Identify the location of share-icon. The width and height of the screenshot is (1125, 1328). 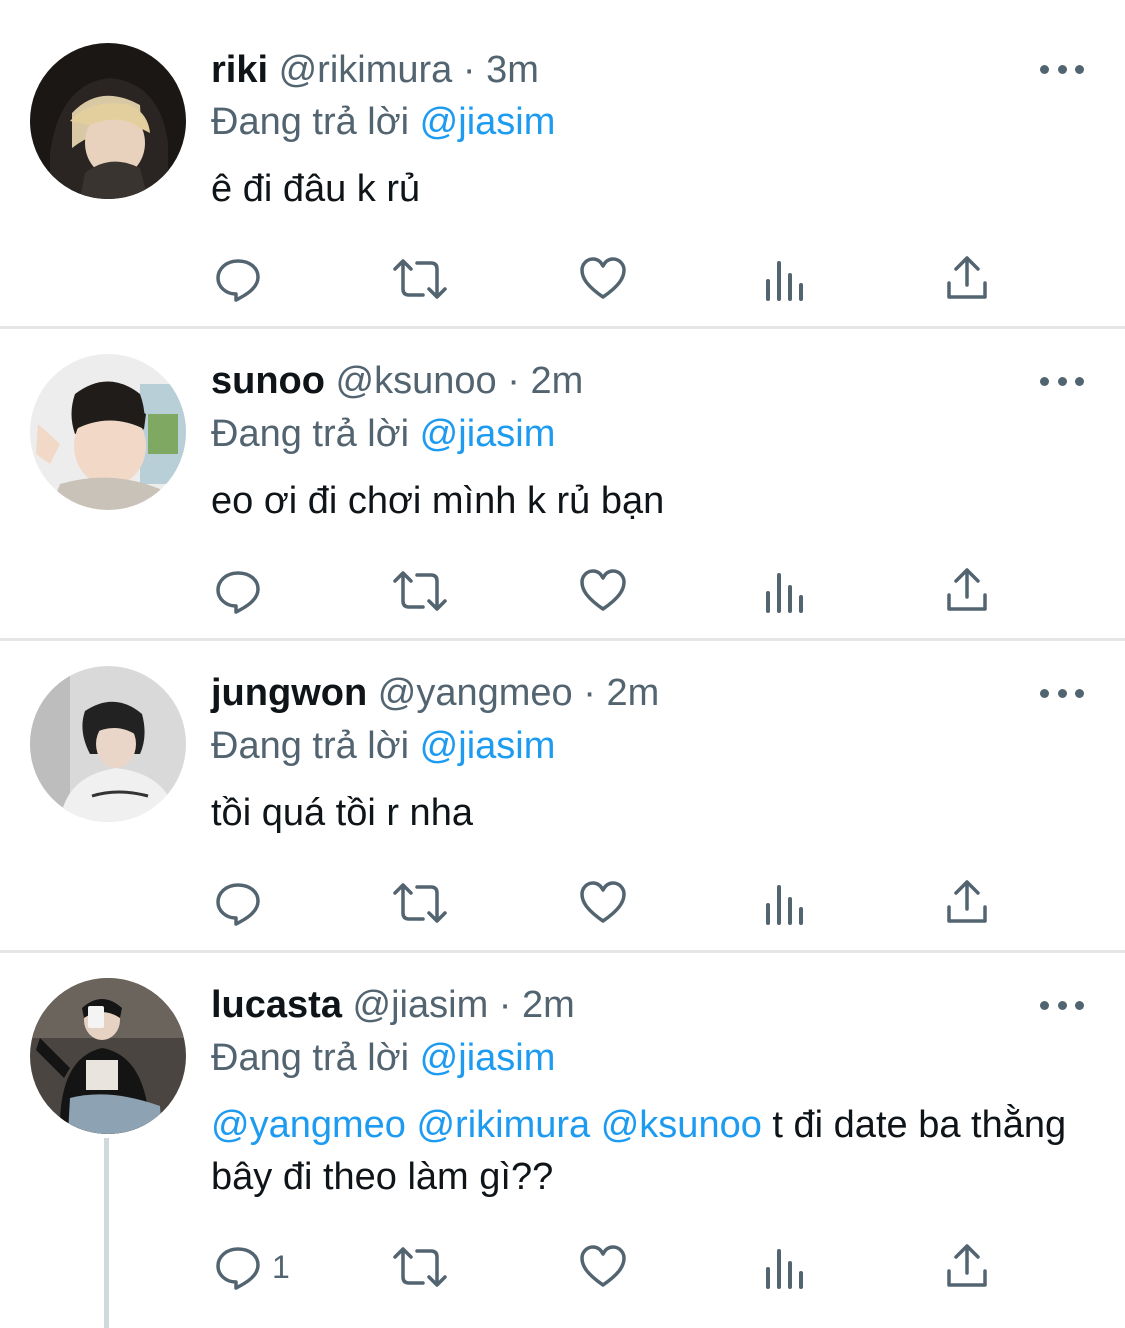
(967, 1265).